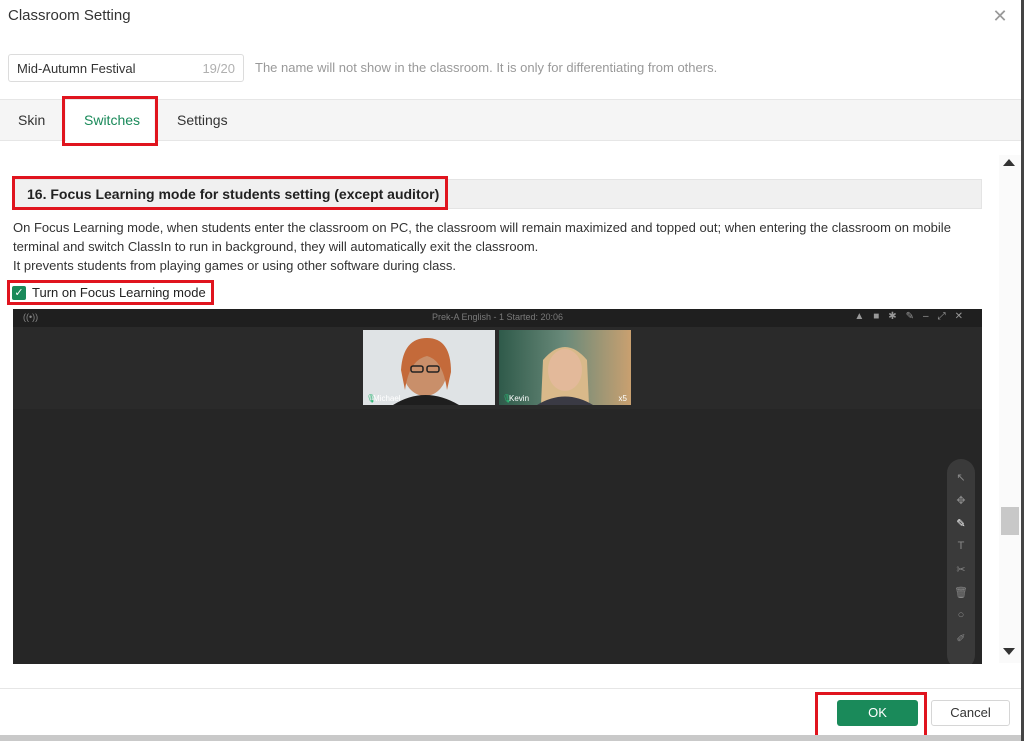 This screenshot has height=741, width=1024. I want to click on text-icon: T, so click(961, 546).